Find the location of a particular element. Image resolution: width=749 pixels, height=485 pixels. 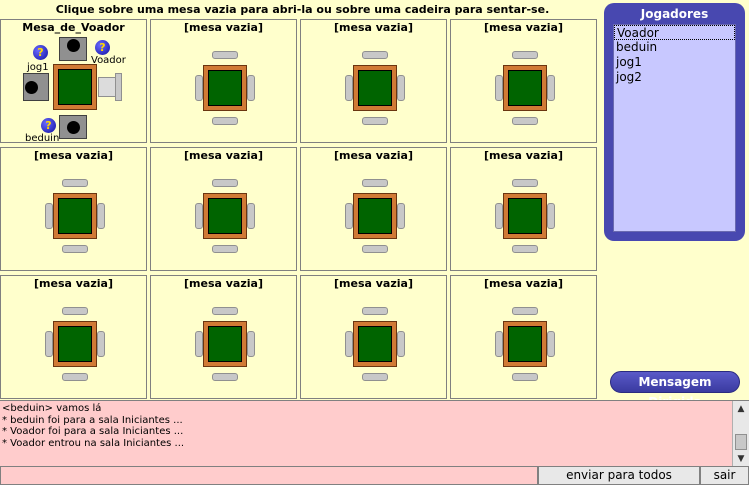

player-list-item: jog1 is located at coordinates (674, 62).